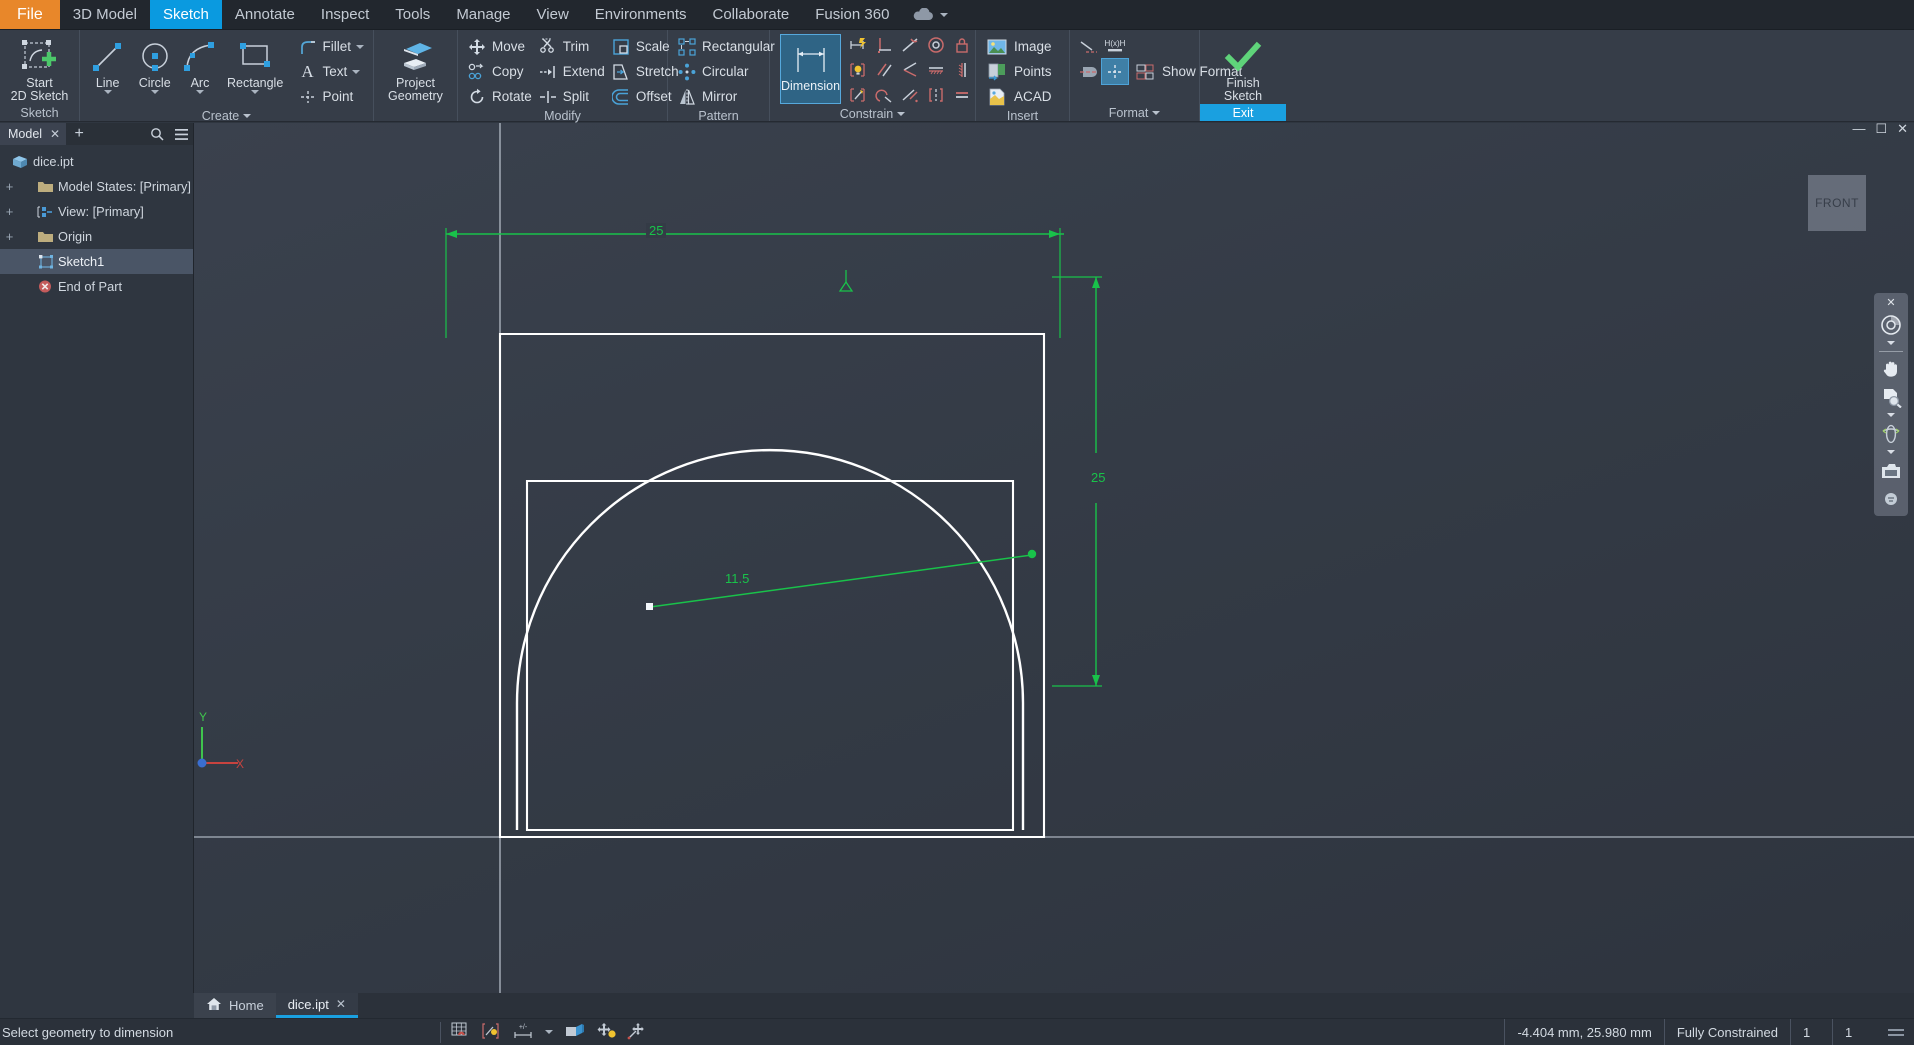  I want to click on lock-constraint-icon, so click(962, 44).